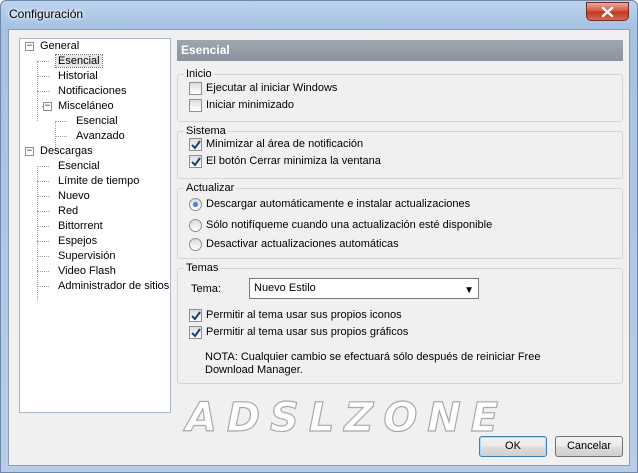  What do you see at coordinates (92, 91) in the screenshot?
I see `tree-item-notificaciones: Notificaciones` at bounding box center [92, 91].